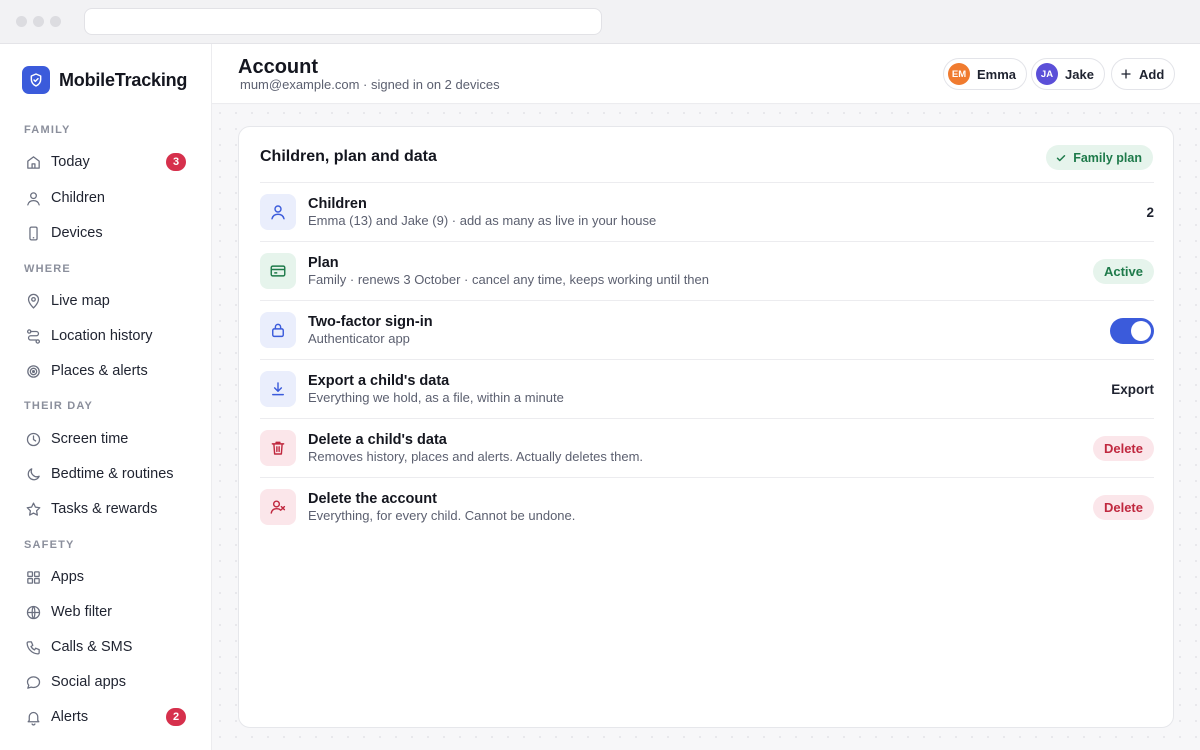  Describe the element at coordinates (70, 162) in the screenshot. I see `sidebar-item-label: Today` at that location.